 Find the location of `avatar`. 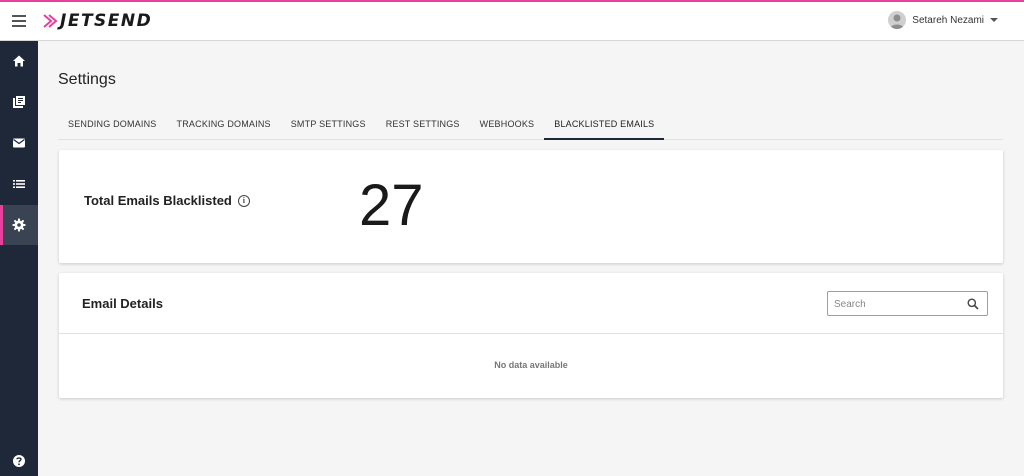

avatar is located at coordinates (897, 20).